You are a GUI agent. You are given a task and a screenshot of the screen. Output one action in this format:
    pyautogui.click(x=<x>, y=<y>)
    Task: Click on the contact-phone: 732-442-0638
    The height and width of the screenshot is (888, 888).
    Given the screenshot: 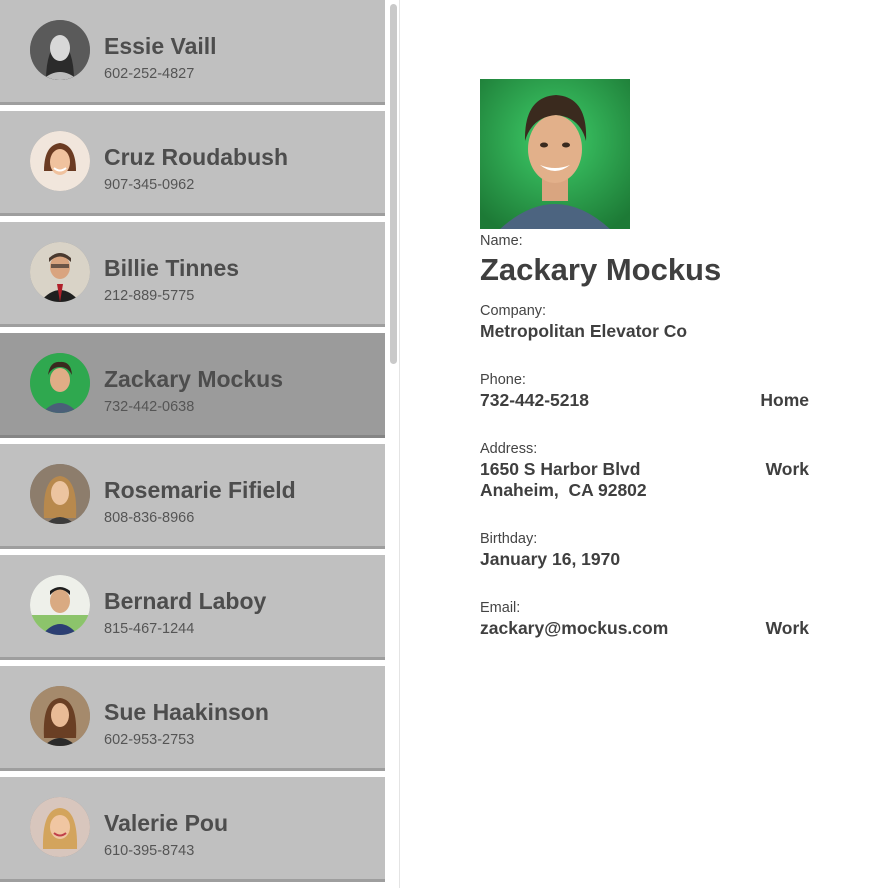 What is the action you would take?
    pyautogui.click(x=149, y=407)
    